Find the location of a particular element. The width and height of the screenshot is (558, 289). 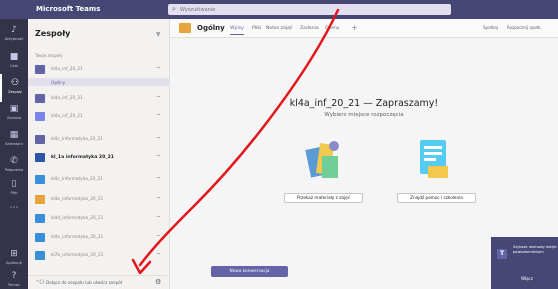

new-conversation-button: Nowa konwersacja is located at coordinates (249, 271).